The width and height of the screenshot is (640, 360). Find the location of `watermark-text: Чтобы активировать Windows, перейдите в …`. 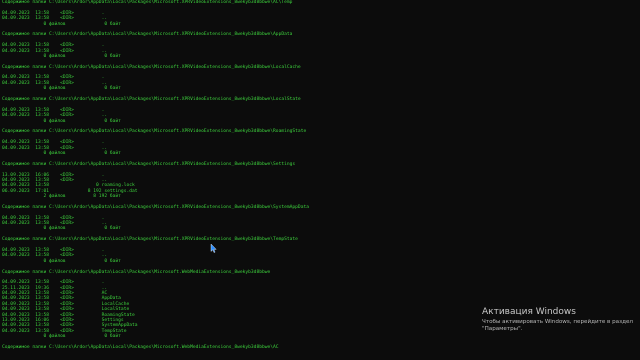

watermark-text: Чтобы активировать Windows, перейдите в … is located at coordinates (557, 325).